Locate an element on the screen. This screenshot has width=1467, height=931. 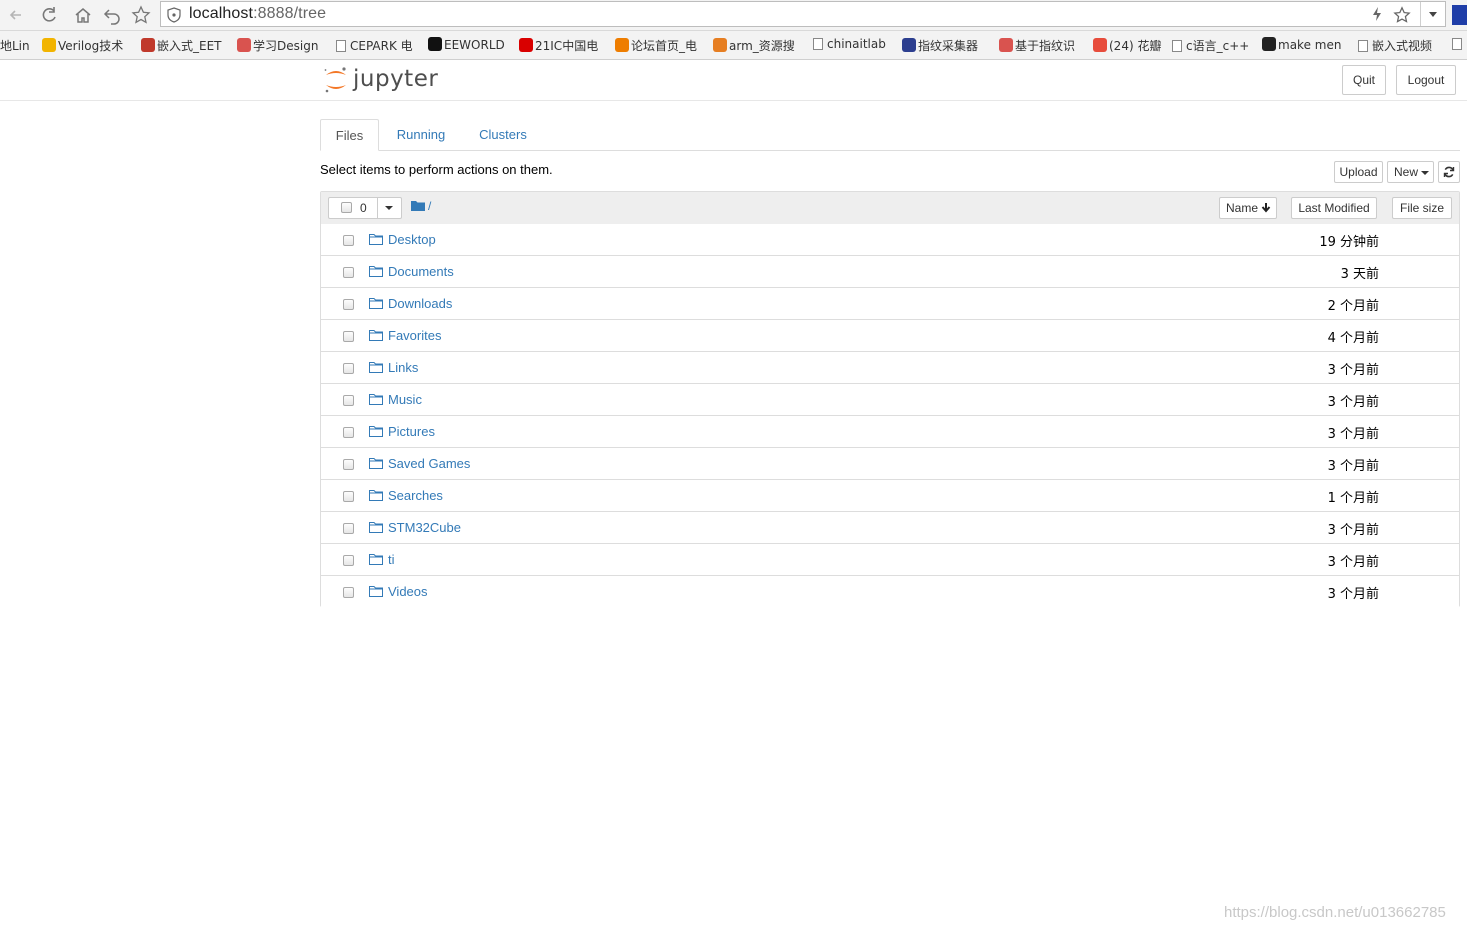
breadcrumb: / is located at coordinates (421, 207).